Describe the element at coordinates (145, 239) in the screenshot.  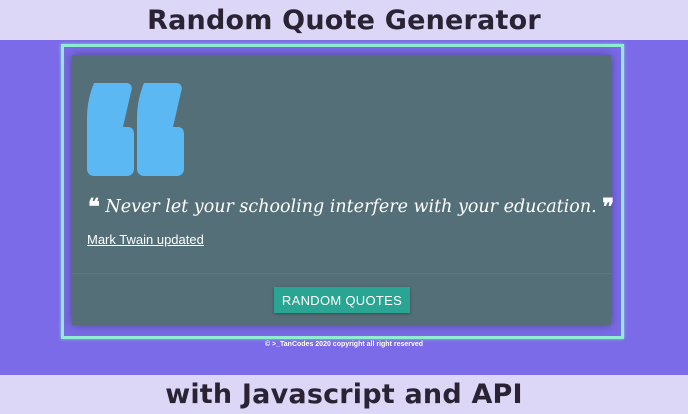
I see `author-link: Mark Twain updated` at that location.